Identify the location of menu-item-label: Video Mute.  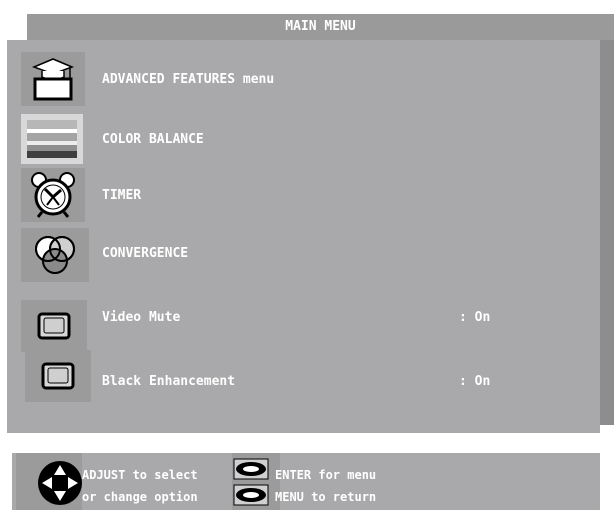
(141, 317).